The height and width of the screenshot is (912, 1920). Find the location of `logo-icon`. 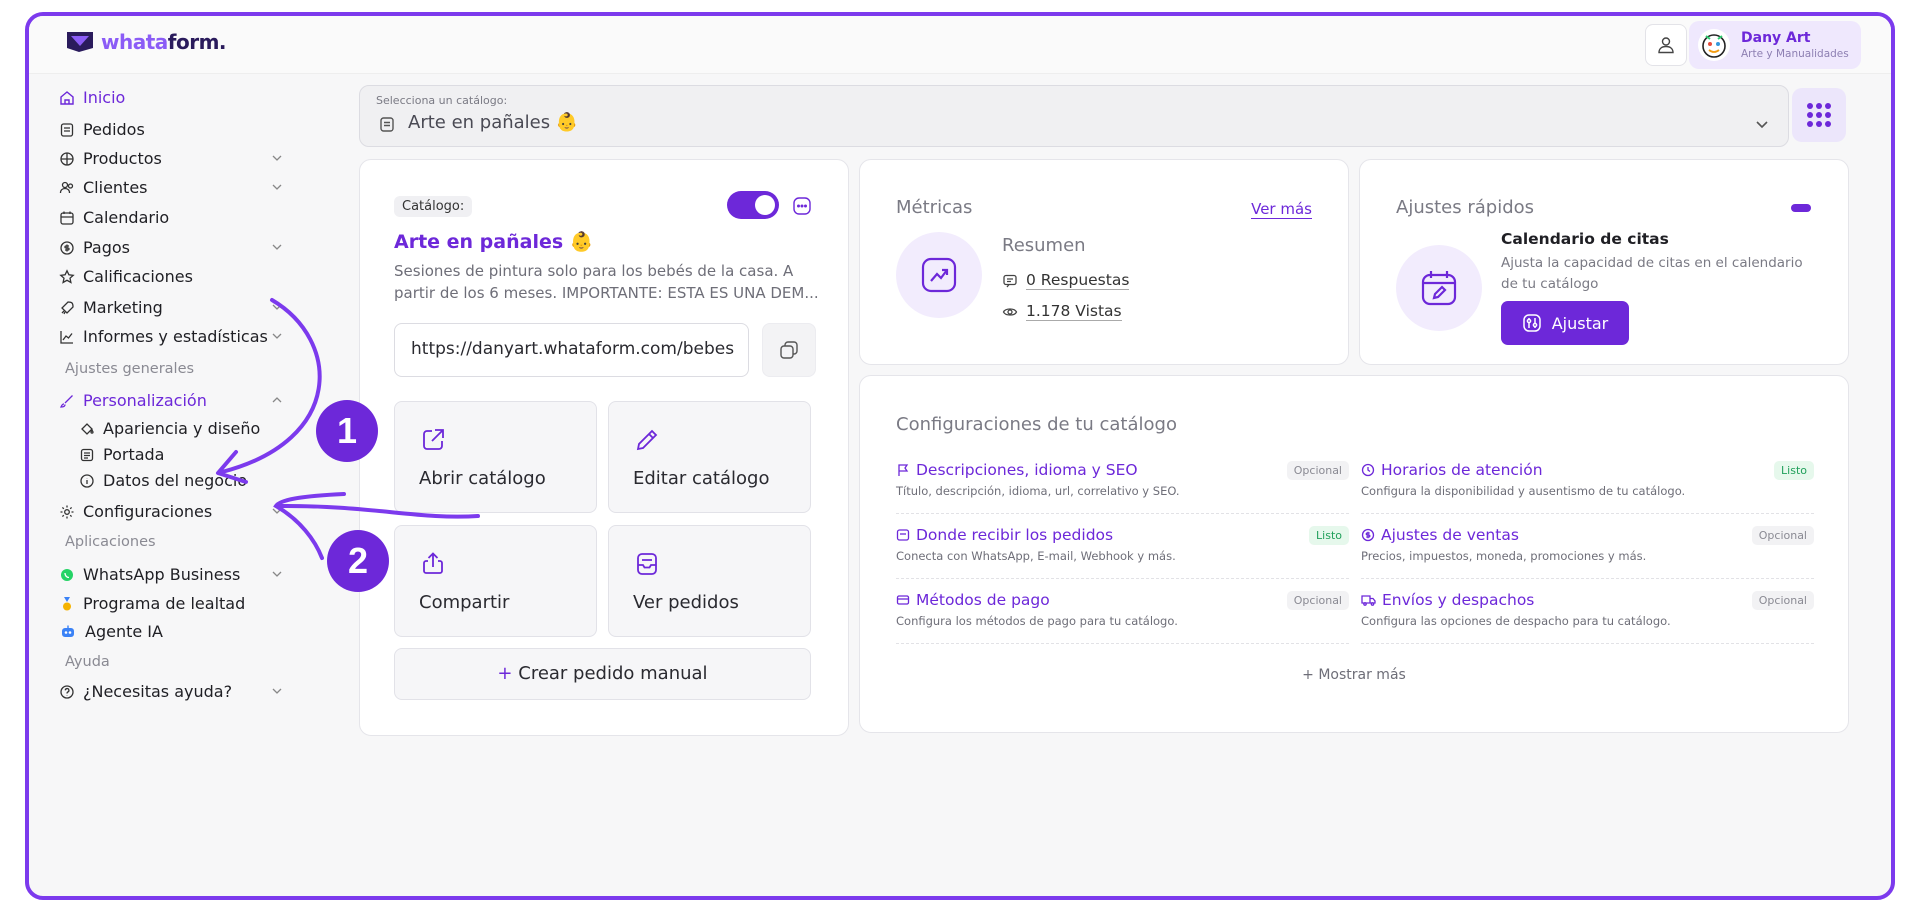

logo-icon is located at coordinates (80, 42).